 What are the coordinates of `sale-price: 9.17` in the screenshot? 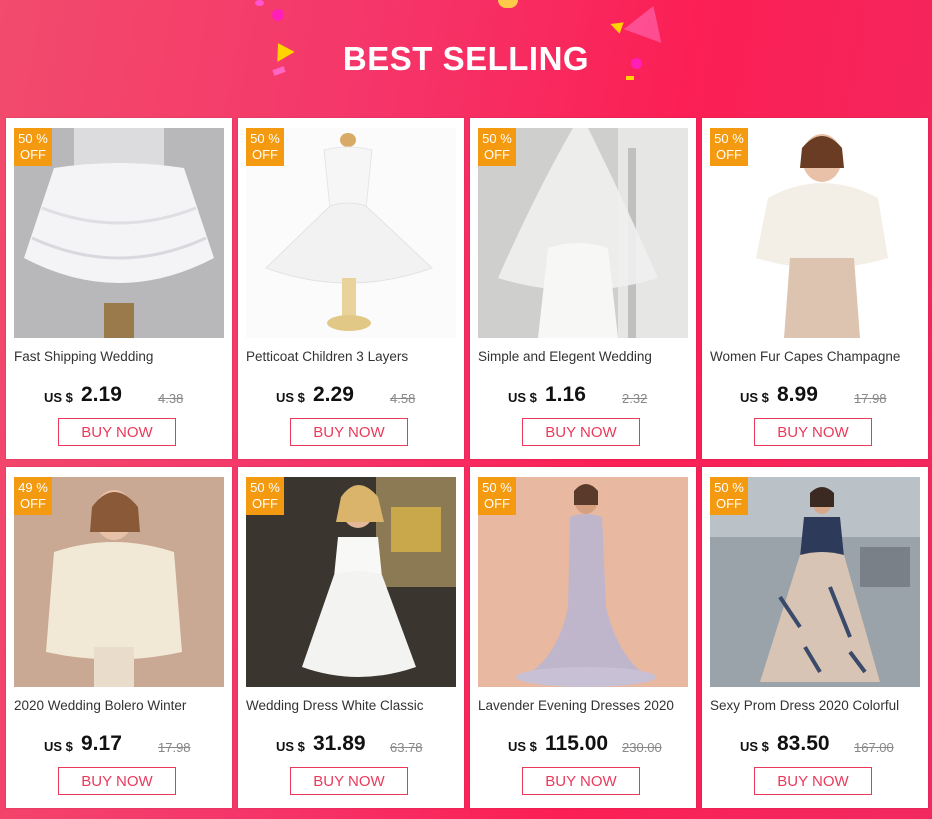 It's located at (101, 743).